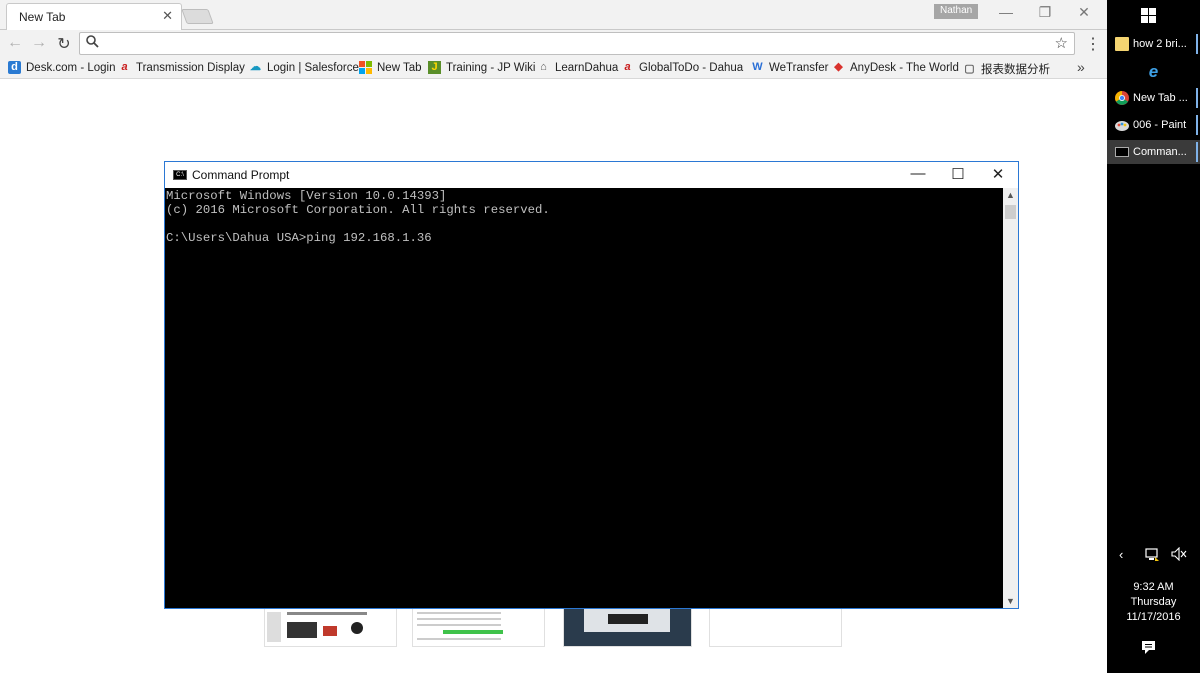 This screenshot has height=673, width=1200. Describe the element at coordinates (71, 67) in the screenshot. I see `bookmark-label: Desk.com - Login` at that location.